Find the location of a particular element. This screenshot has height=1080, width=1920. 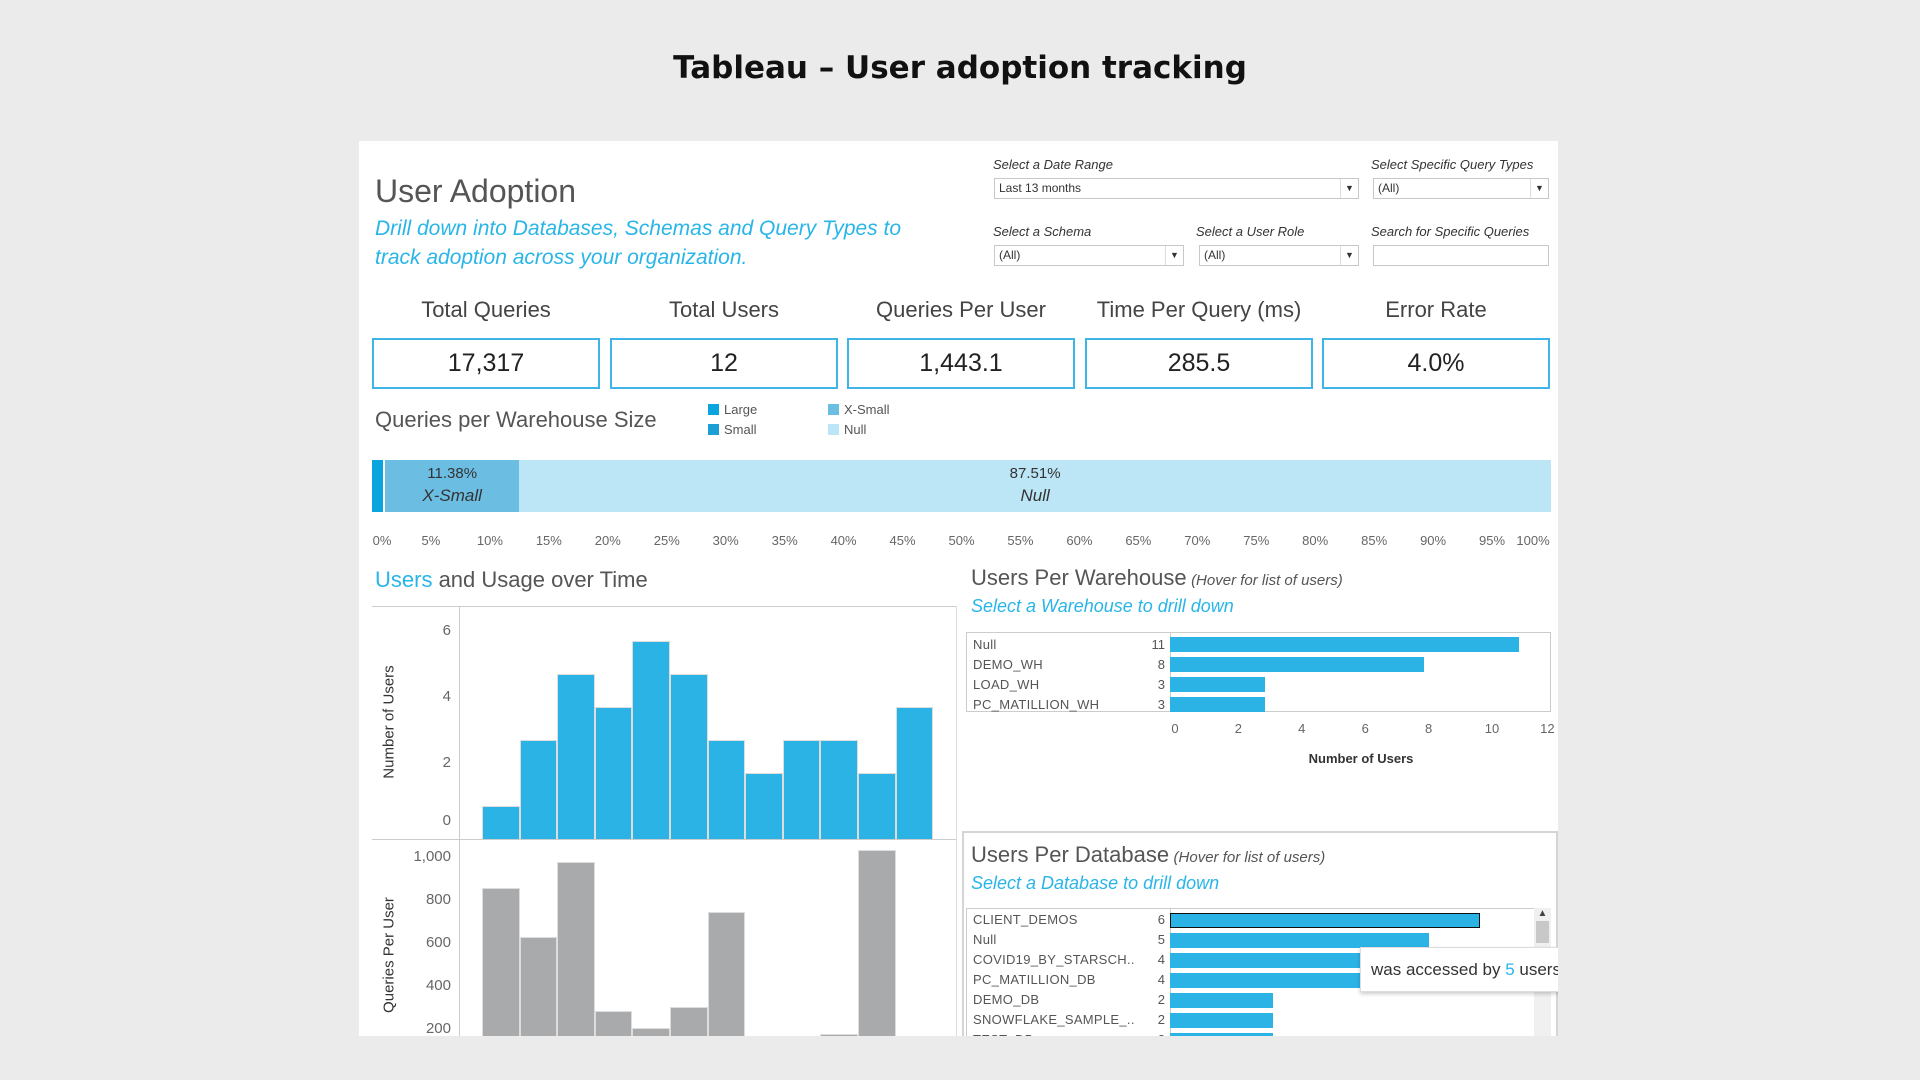

divider is located at coordinates (956, 821).